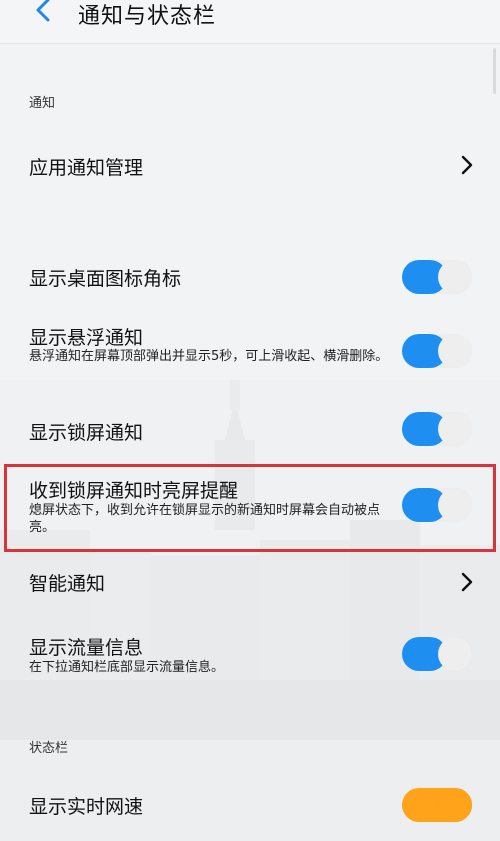 Image resolution: width=500 pixels, height=841 pixels. What do you see at coordinates (45, 17) in the screenshot?
I see `back-arrow-icon` at bounding box center [45, 17].